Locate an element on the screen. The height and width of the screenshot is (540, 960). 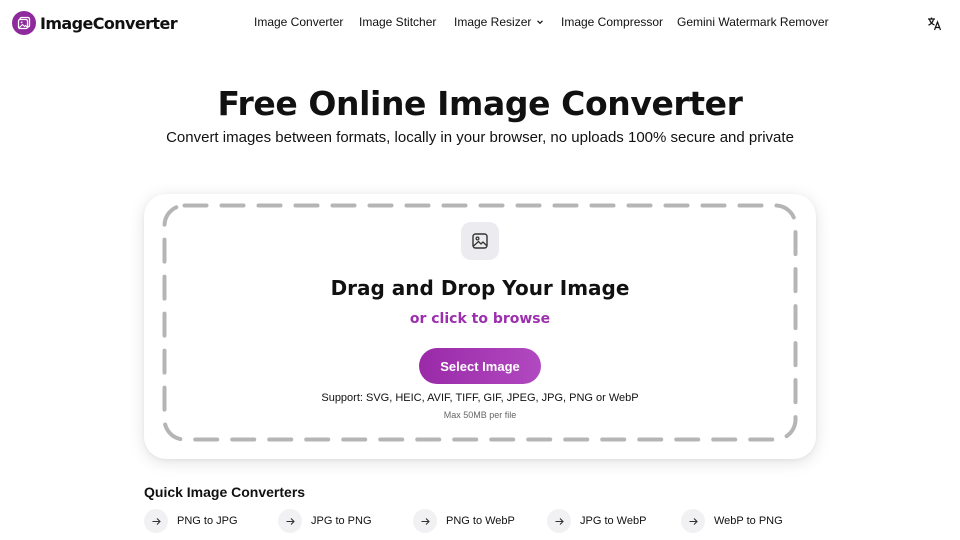
quick-link-webp-to-png: WebP to PNG is located at coordinates (732, 521).